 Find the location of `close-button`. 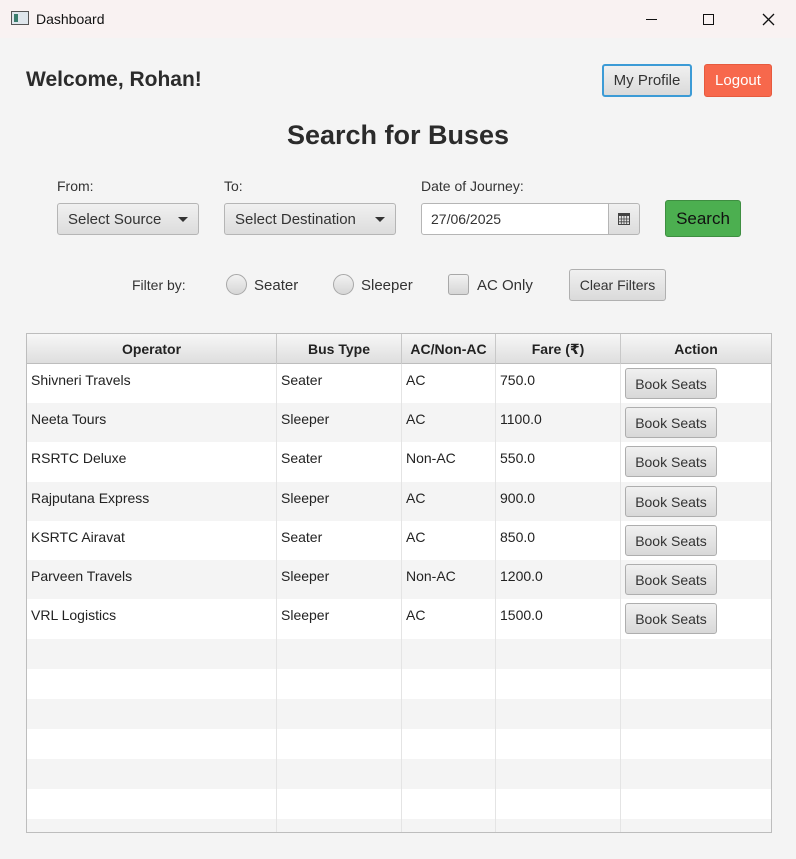

close-button is located at coordinates (768, 19).